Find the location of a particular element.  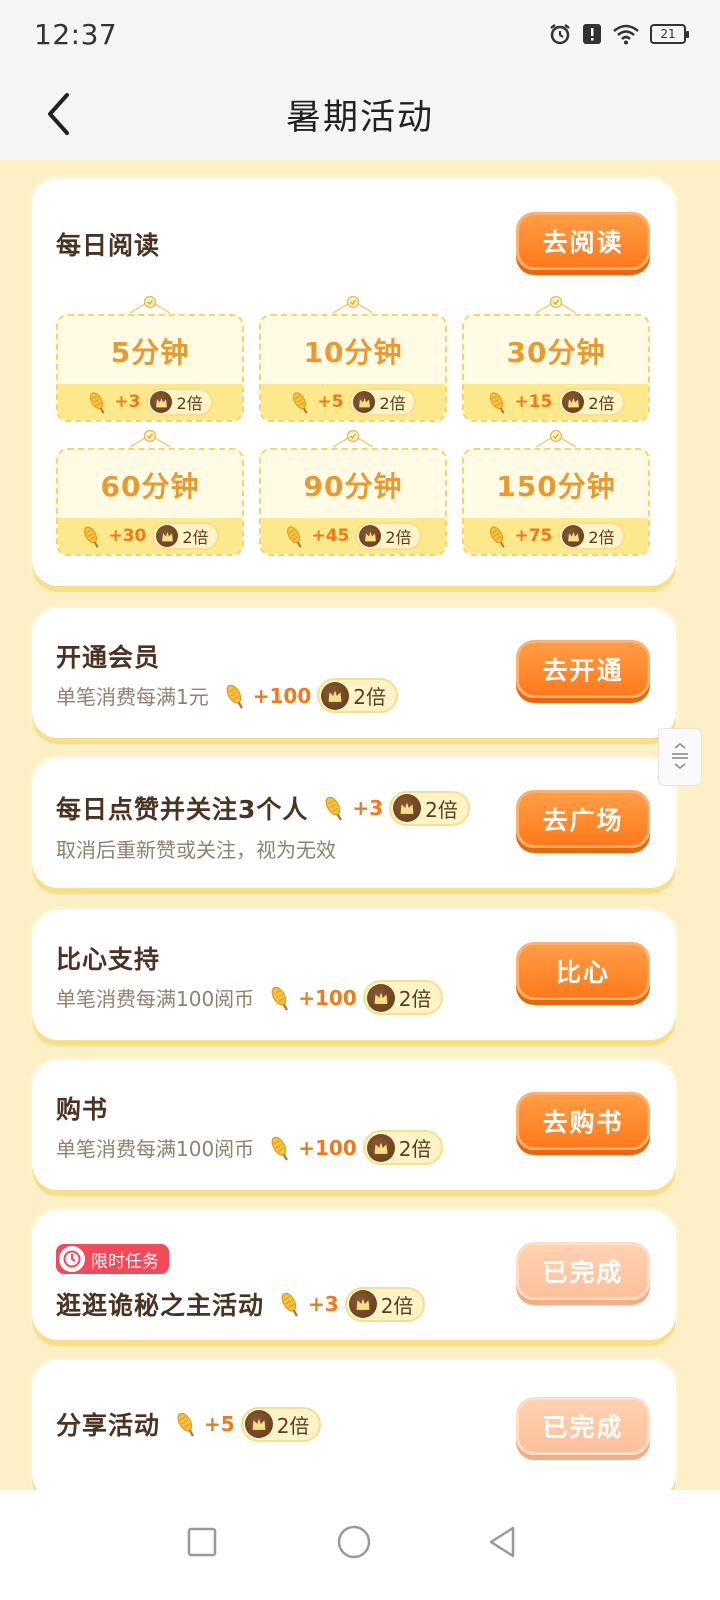

task-action-button: 去开通 is located at coordinates (583, 669).